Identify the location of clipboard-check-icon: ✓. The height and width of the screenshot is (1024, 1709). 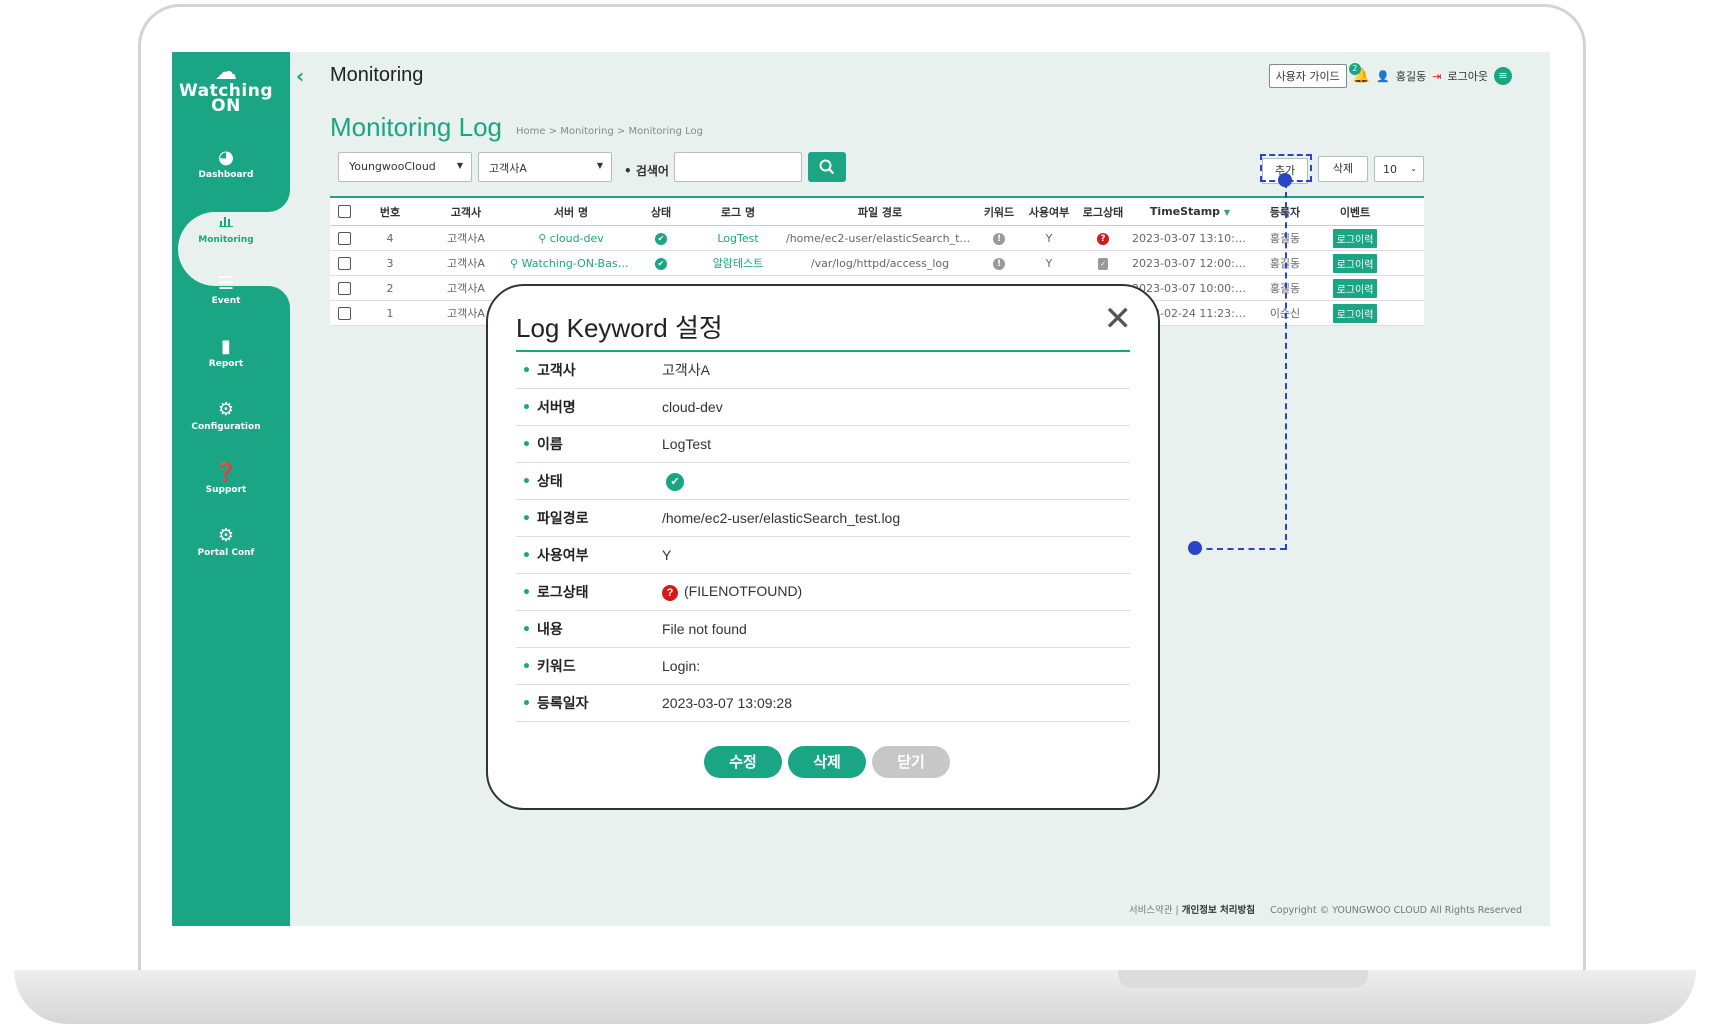
(1103, 264).